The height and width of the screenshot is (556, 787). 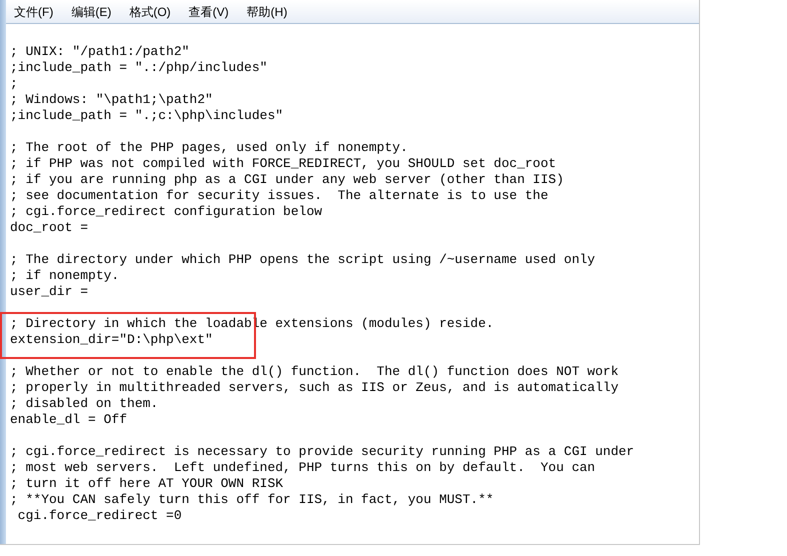 What do you see at coordinates (99, 516) in the screenshot?
I see `code-line: cgi.force_redirect =0` at bounding box center [99, 516].